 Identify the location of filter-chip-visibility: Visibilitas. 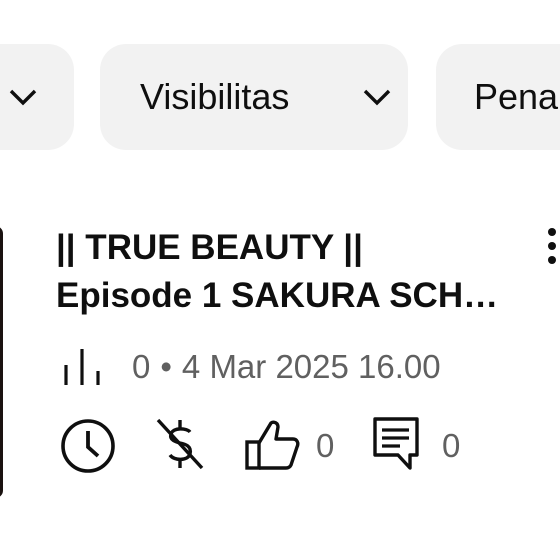
(254, 97).